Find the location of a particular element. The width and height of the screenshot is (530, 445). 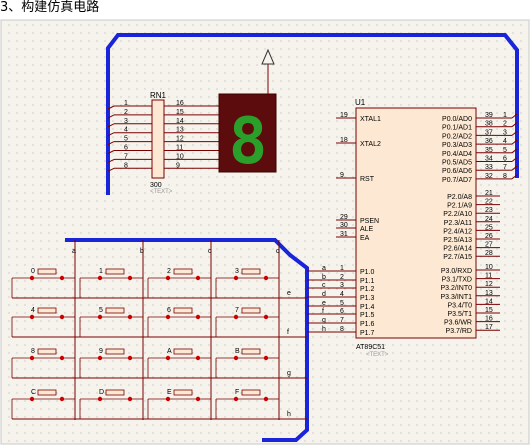

p0-bus-number: 7 is located at coordinates (505, 167).